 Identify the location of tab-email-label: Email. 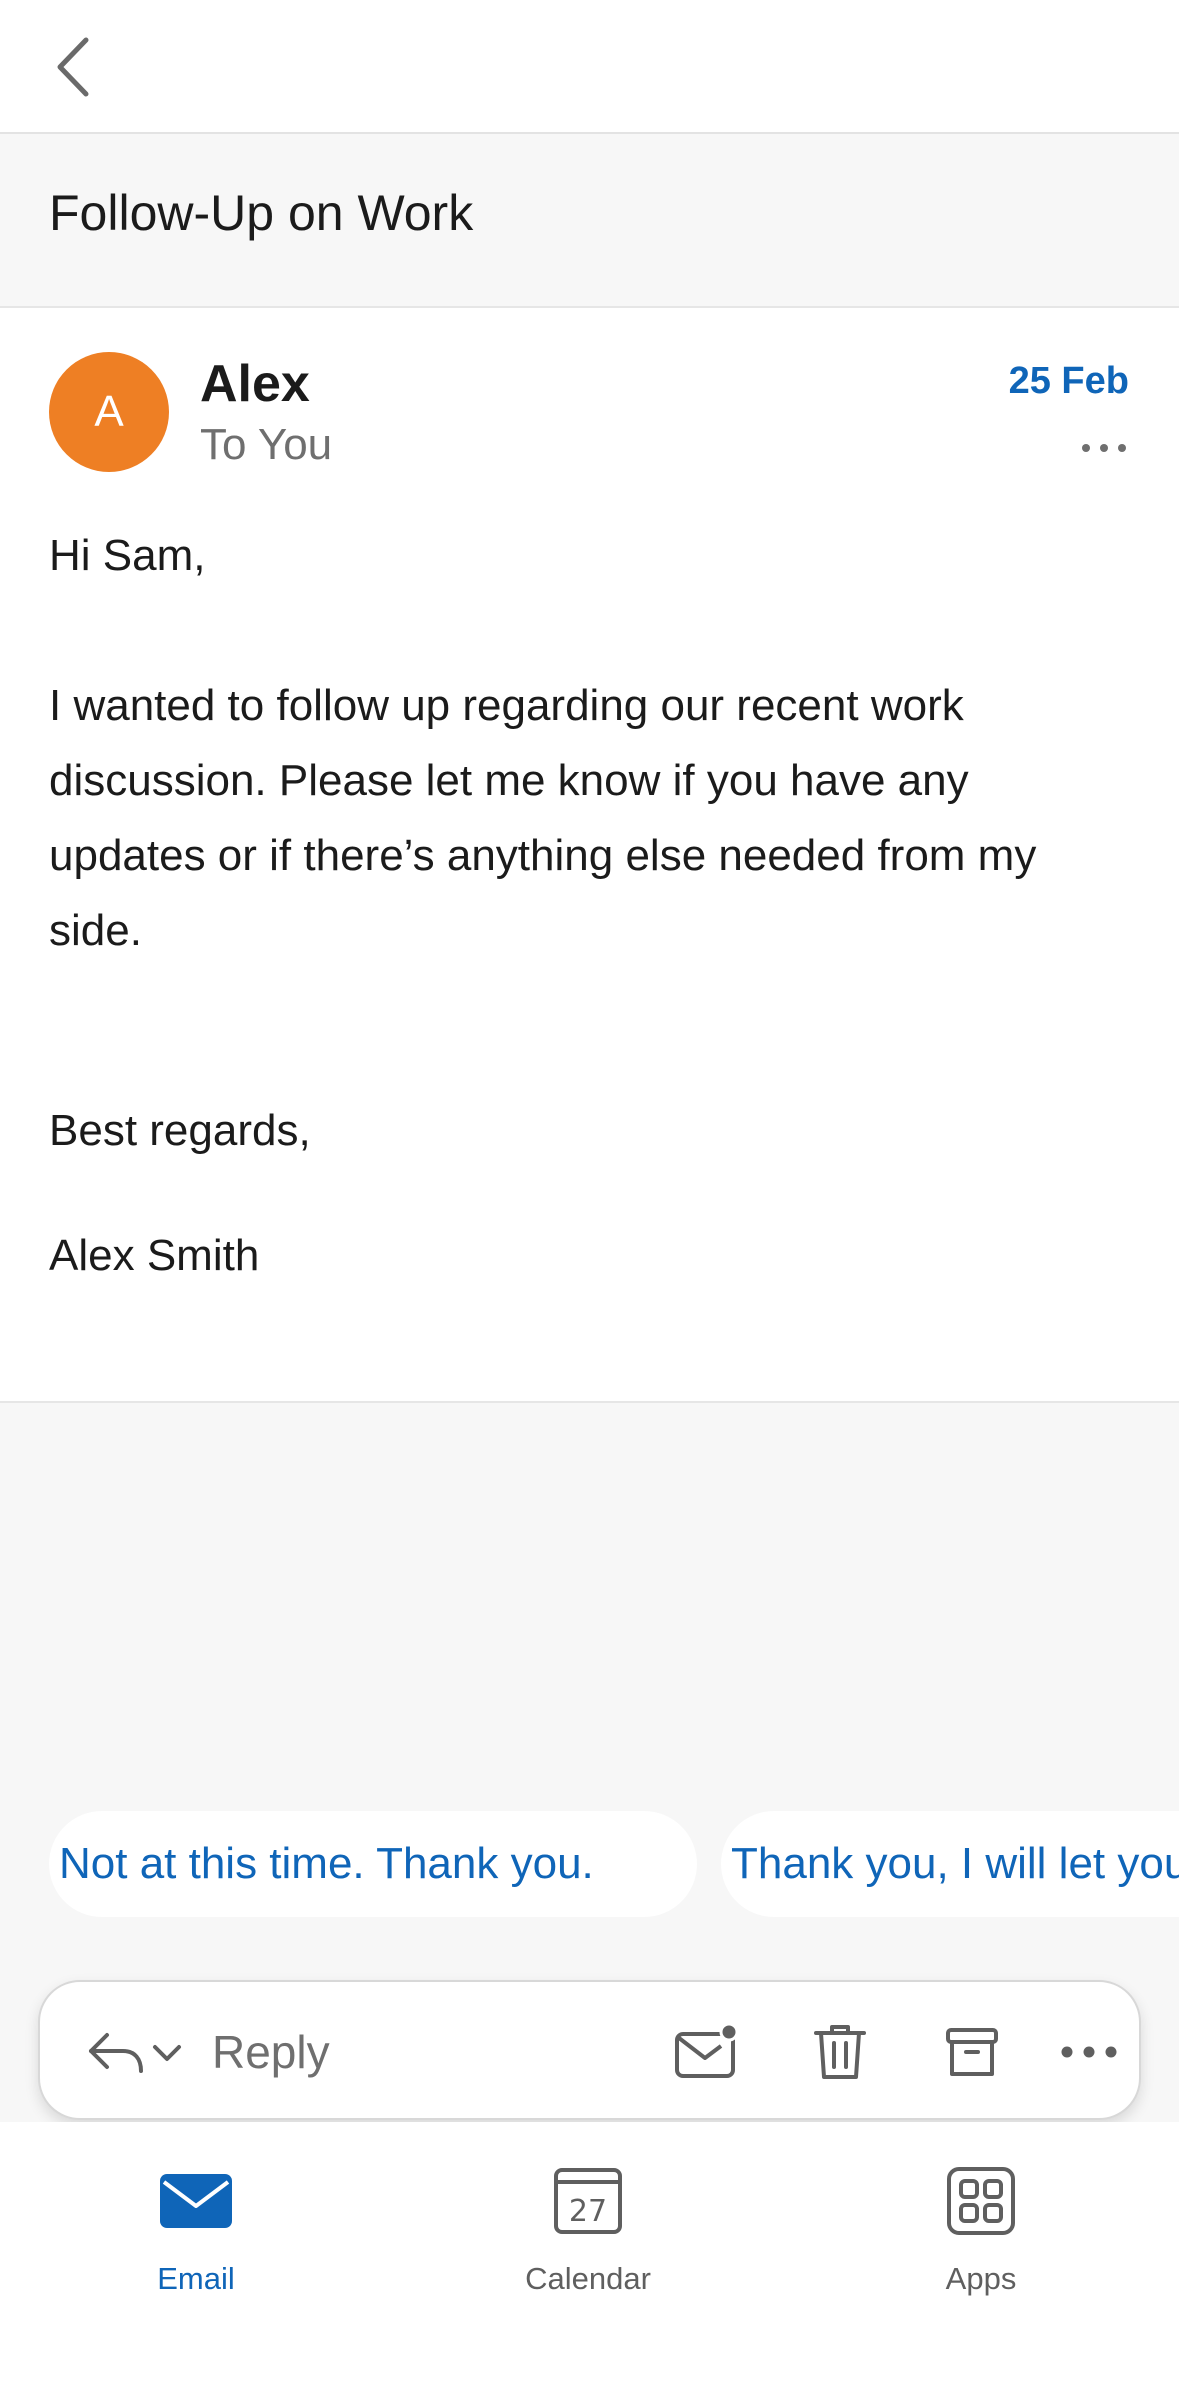
(196, 2278).